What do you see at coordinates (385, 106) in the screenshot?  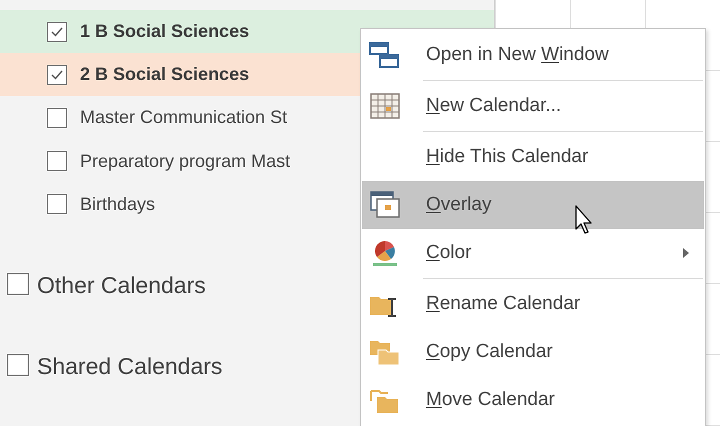 I see `calendar-icon` at bounding box center [385, 106].